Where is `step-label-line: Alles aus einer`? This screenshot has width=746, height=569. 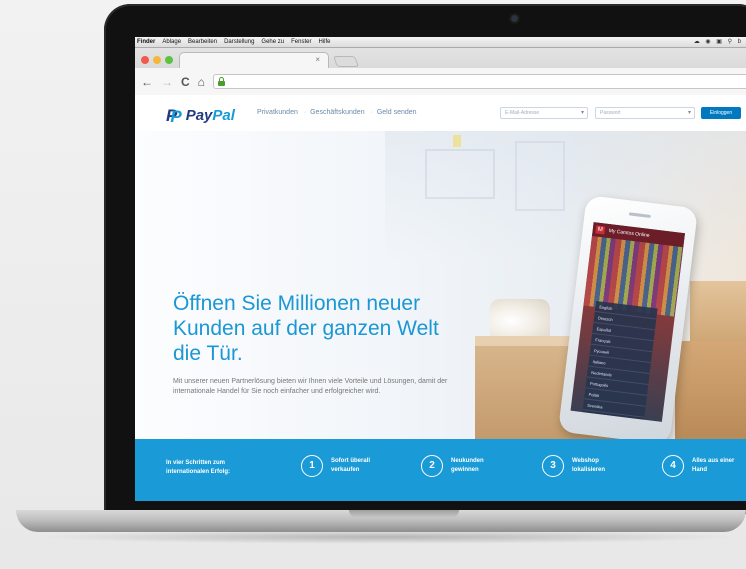 step-label-line: Alles aus einer is located at coordinates (713, 461).